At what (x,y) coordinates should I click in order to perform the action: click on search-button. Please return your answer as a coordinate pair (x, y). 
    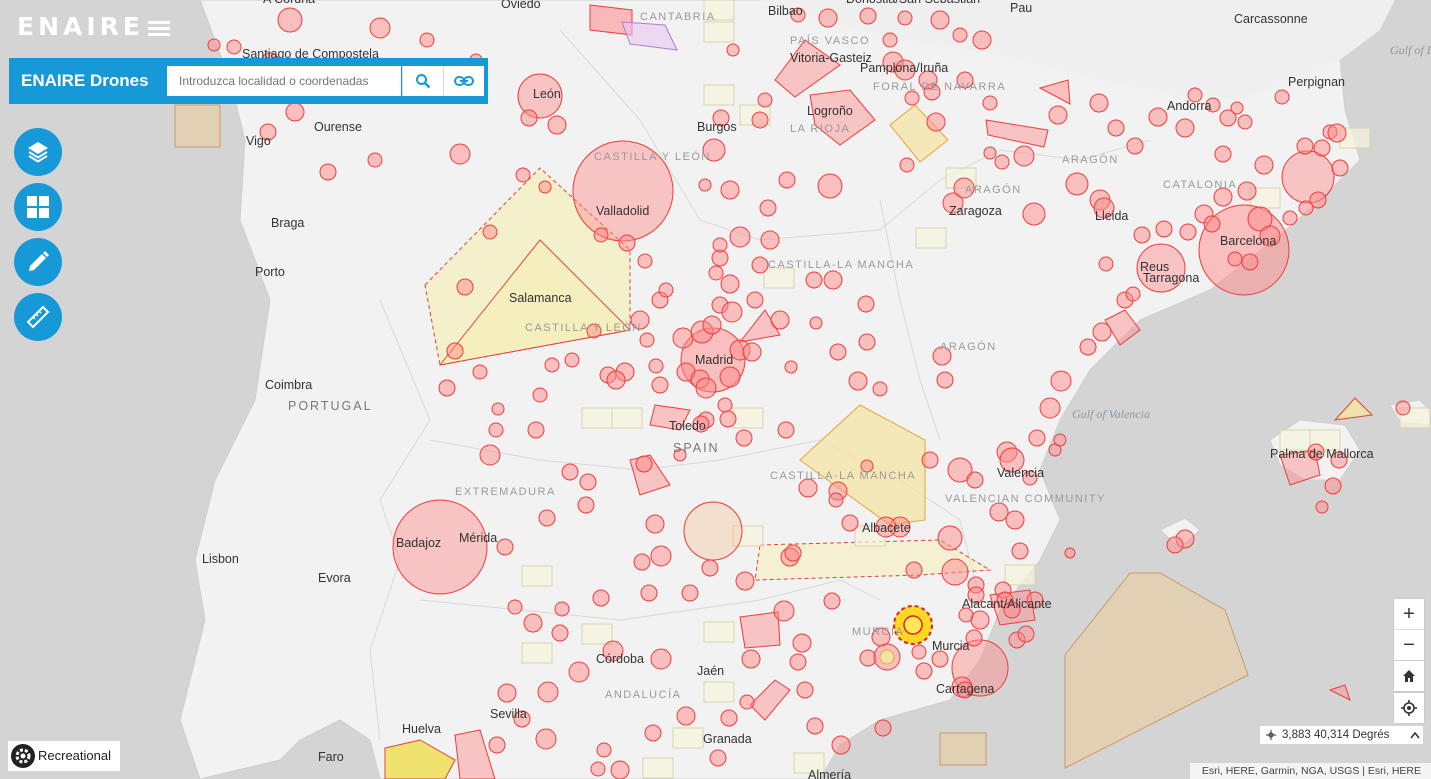
    Looking at the image, I should click on (422, 81).